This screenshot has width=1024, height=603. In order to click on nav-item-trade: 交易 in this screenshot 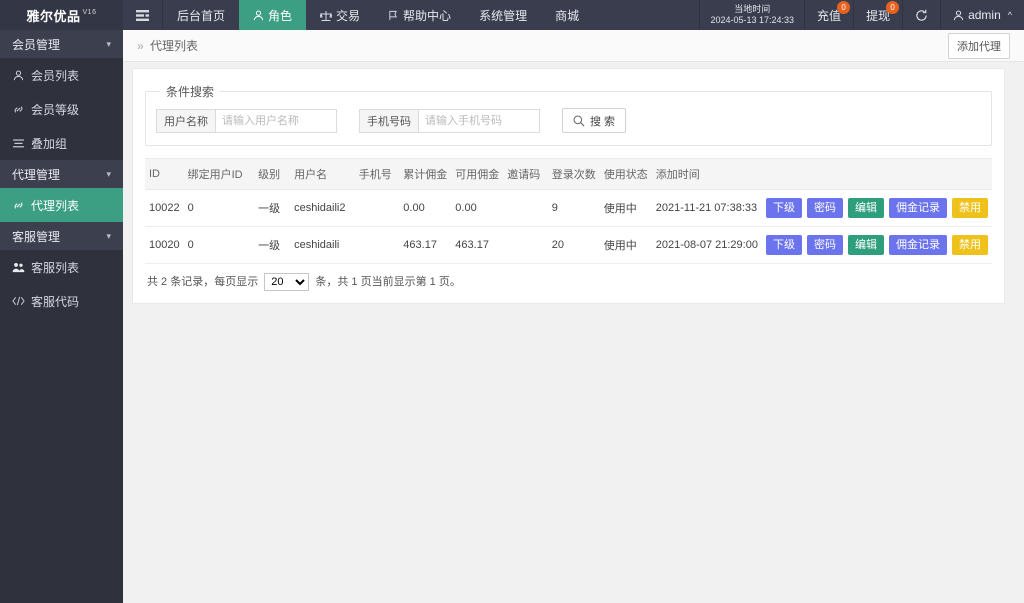, I will do `click(340, 15)`.